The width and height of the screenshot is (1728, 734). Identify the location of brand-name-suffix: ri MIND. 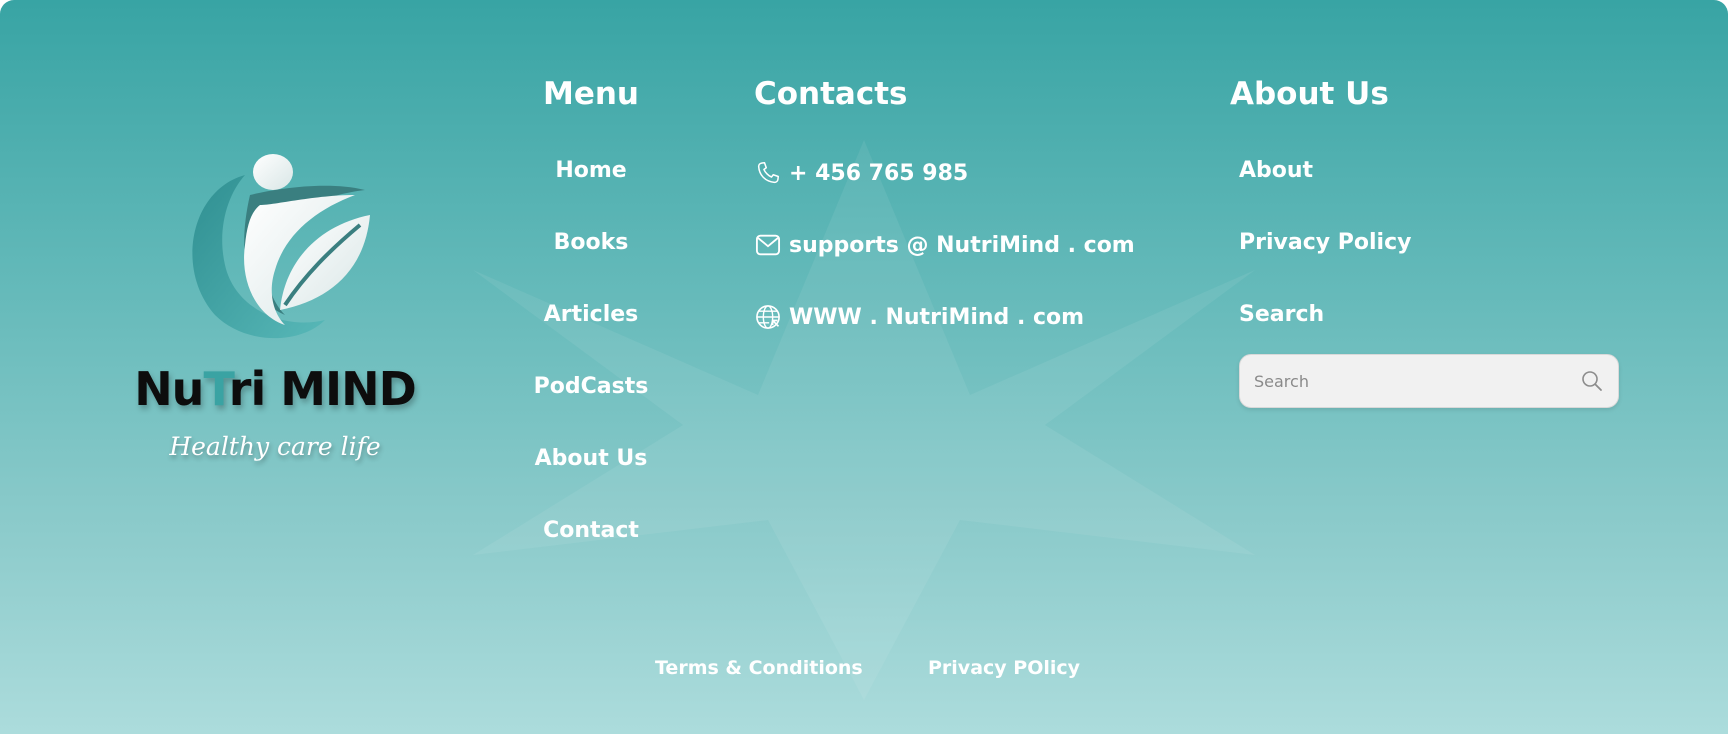
(322, 389).